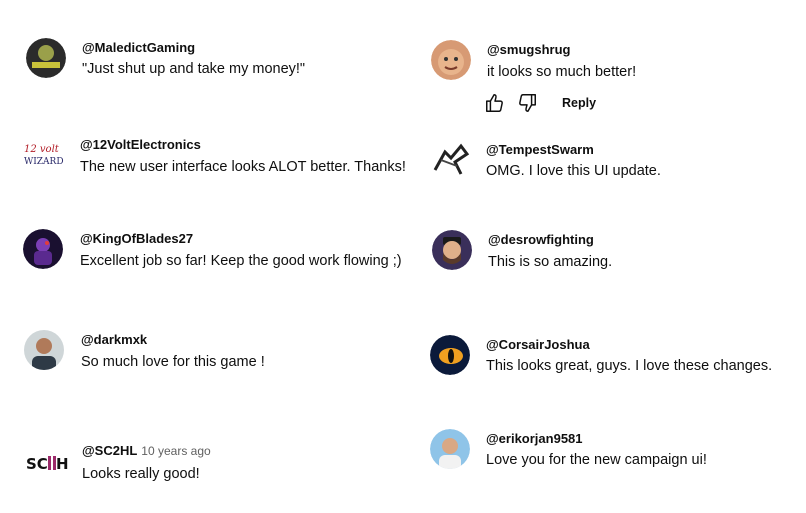 Image resolution: width=806 pixels, height=513 pixels. Describe the element at coordinates (140, 144) in the screenshot. I see `comment-author: @12VoltElectronics` at that location.